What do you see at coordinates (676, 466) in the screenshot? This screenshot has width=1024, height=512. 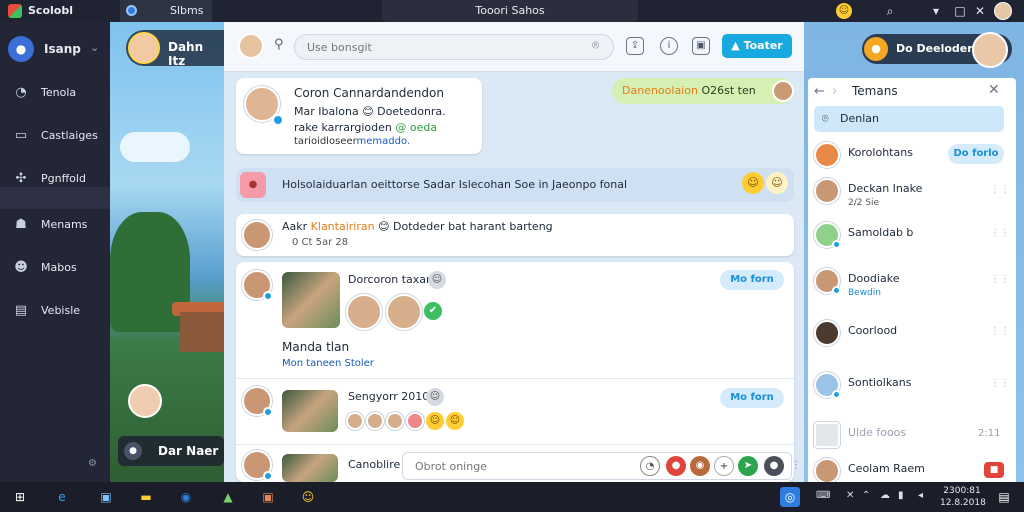 I see `sticker-icon: ●` at bounding box center [676, 466].